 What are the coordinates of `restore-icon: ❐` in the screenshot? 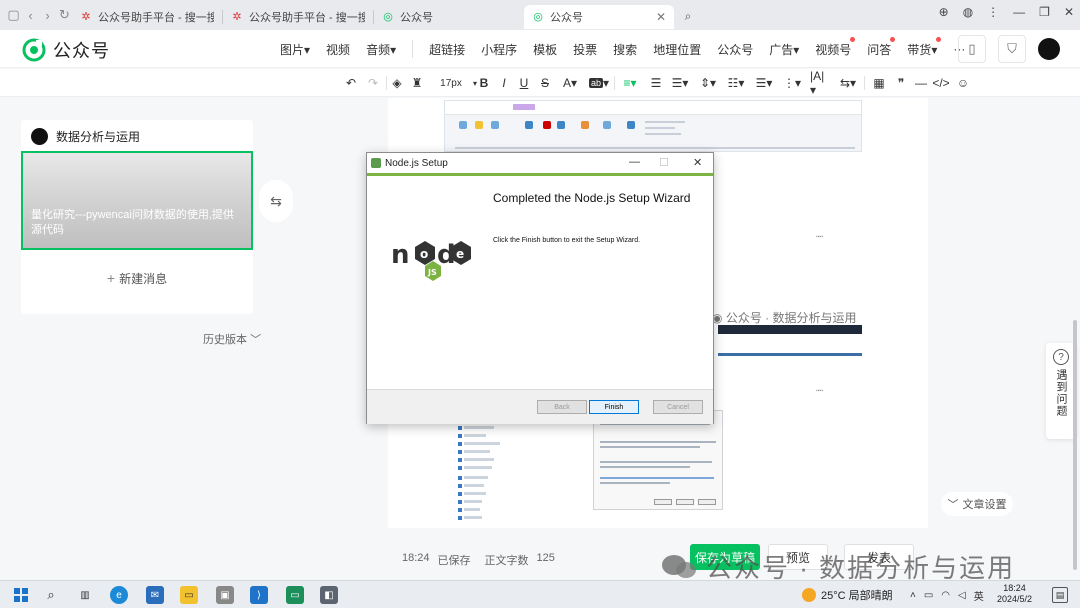 It's located at (1044, 12).